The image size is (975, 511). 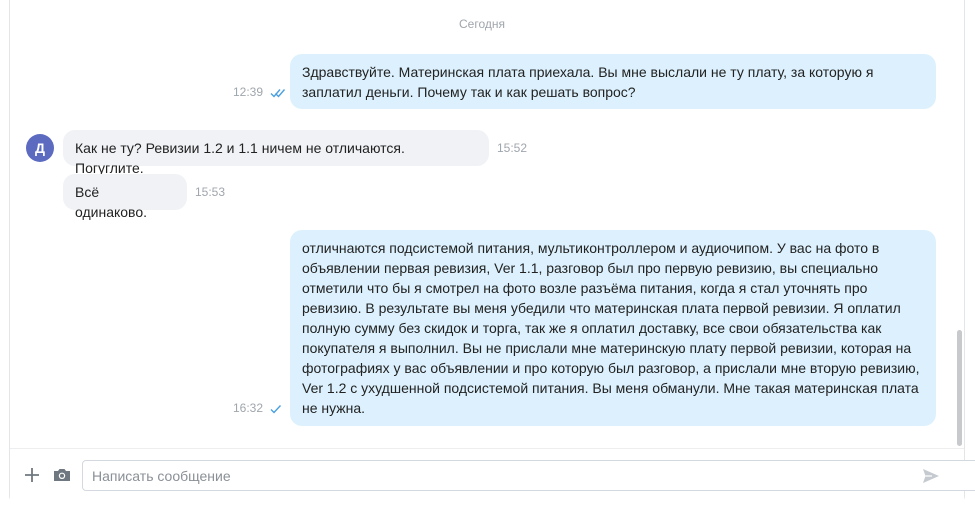 I want to click on message-composer, so click(x=492, y=475).